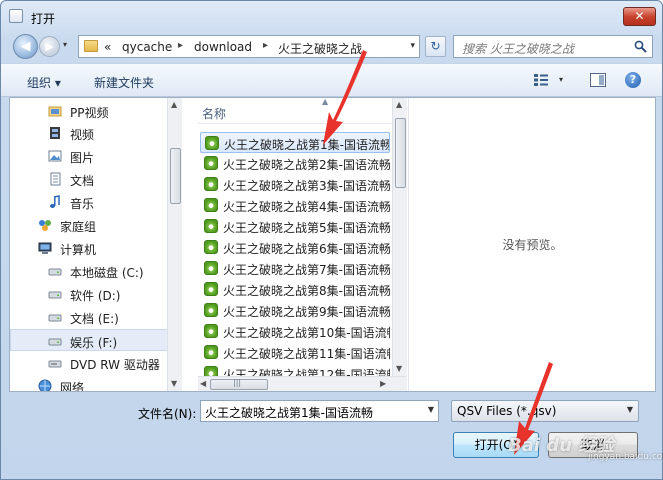 The image size is (663, 480). I want to click on close-button: ✕, so click(639, 16).